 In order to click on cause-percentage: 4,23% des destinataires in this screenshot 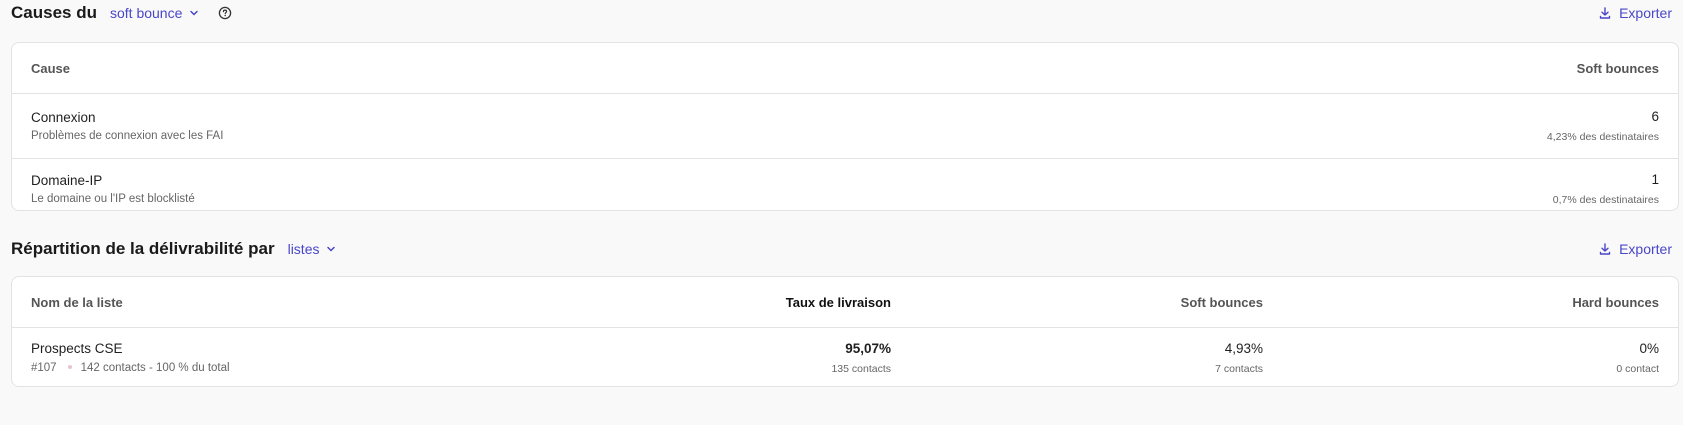, I will do `click(1602, 137)`.